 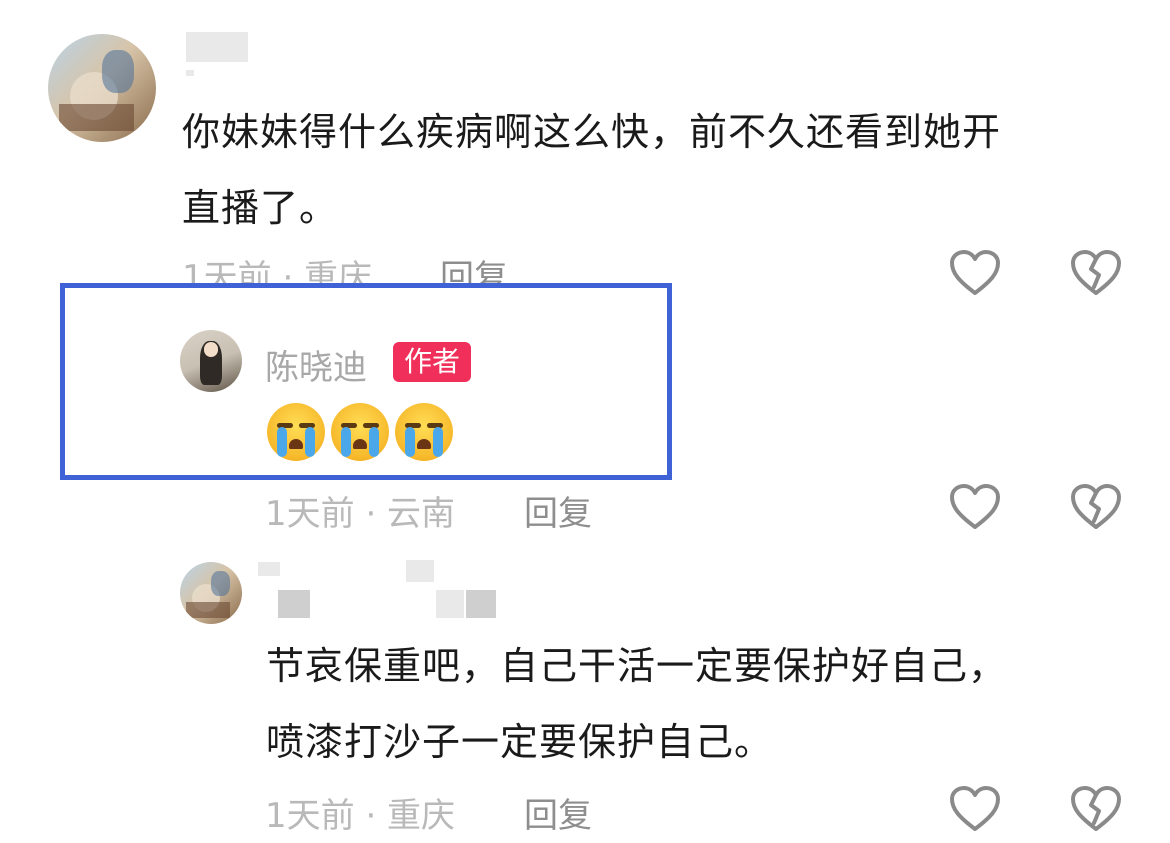 What do you see at coordinates (520, 742) in the screenshot?
I see `comment-line: 喷漆打沙子一定要保护自己。` at bounding box center [520, 742].